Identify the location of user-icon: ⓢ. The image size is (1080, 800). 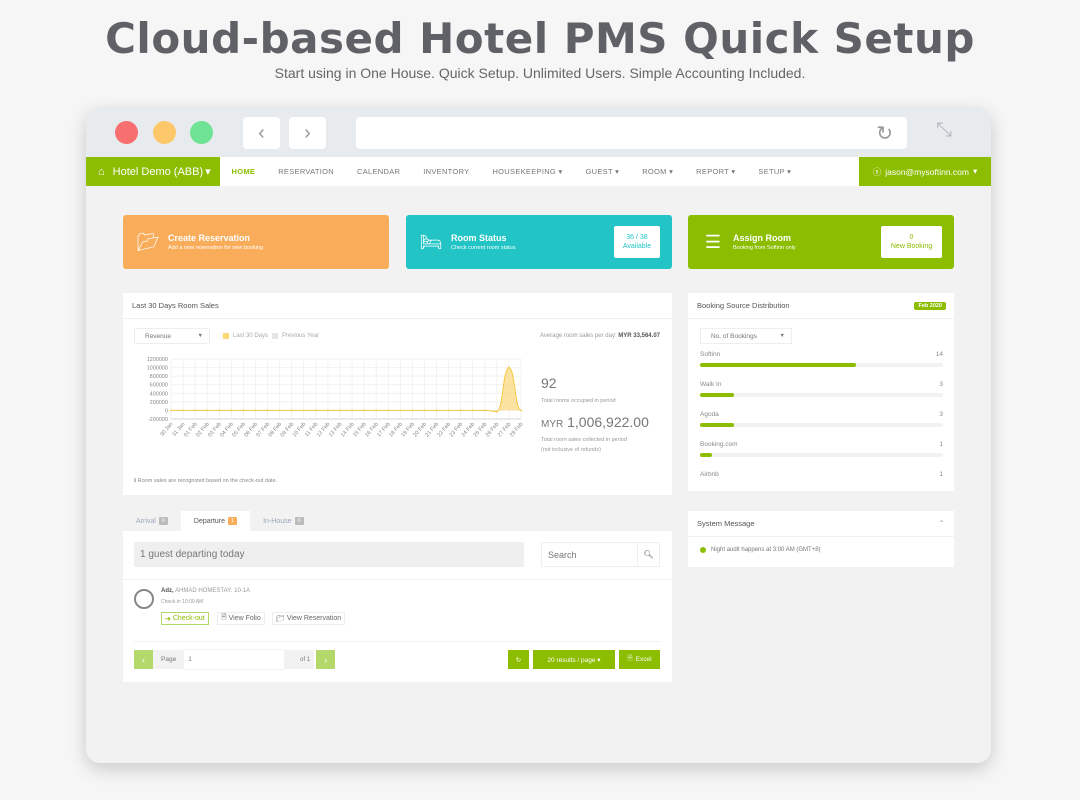
(877, 171).